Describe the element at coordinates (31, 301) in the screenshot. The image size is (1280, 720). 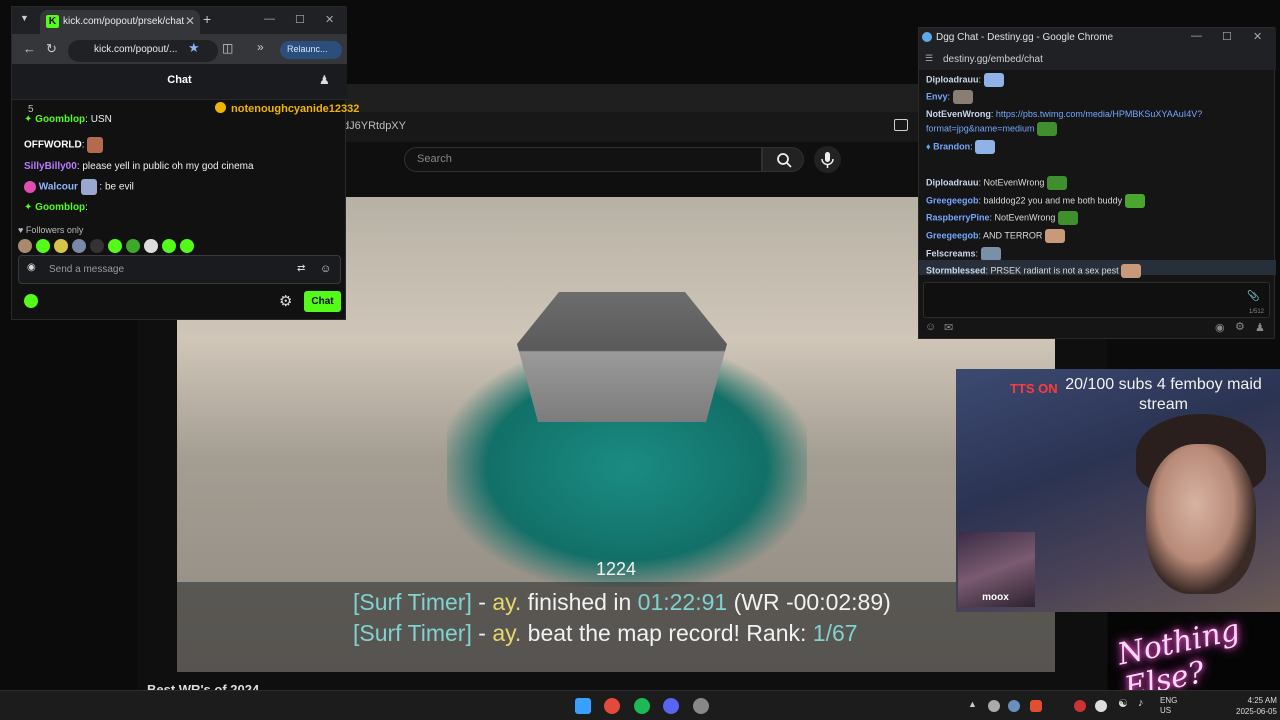
I see `kick-logo-icon` at that location.